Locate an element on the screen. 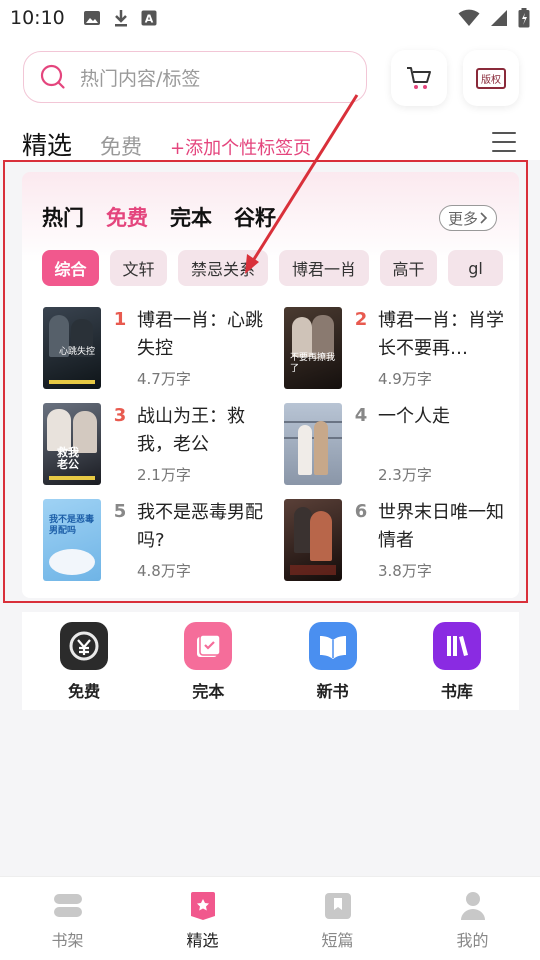  free-coin-icon is located at coordinates (84, 646).